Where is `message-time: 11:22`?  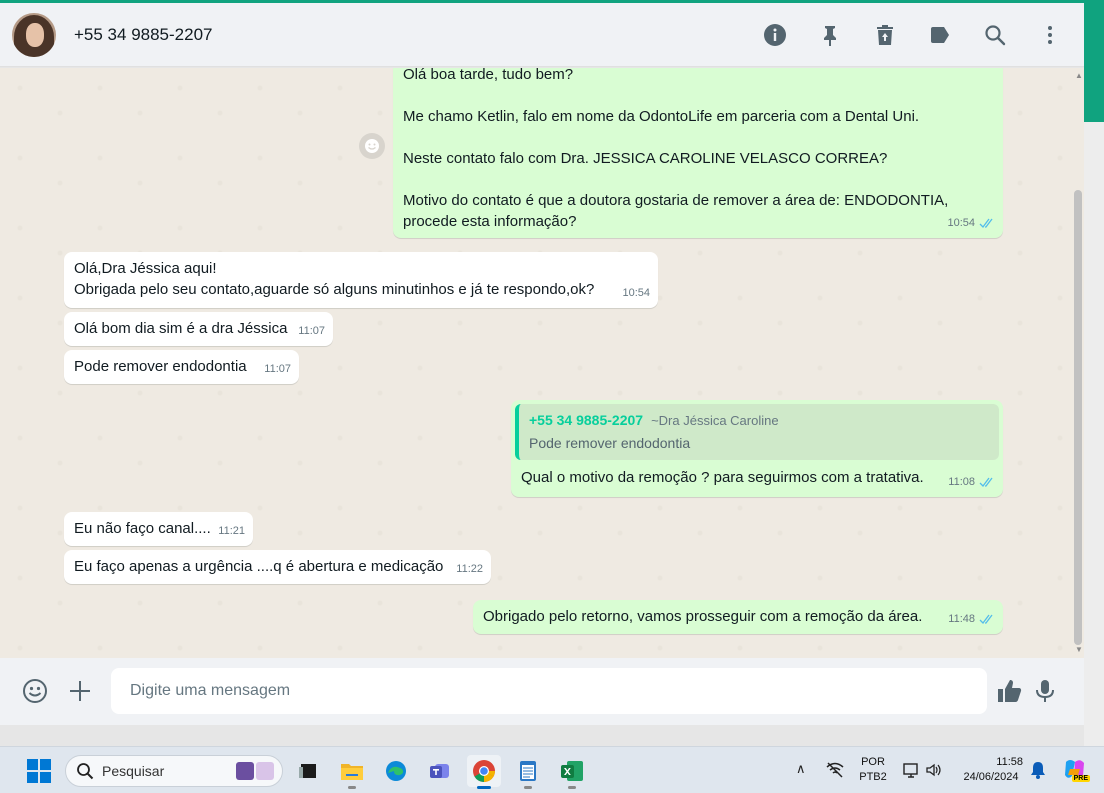 message-time: 11:22 is located at coordinates (469, 569).